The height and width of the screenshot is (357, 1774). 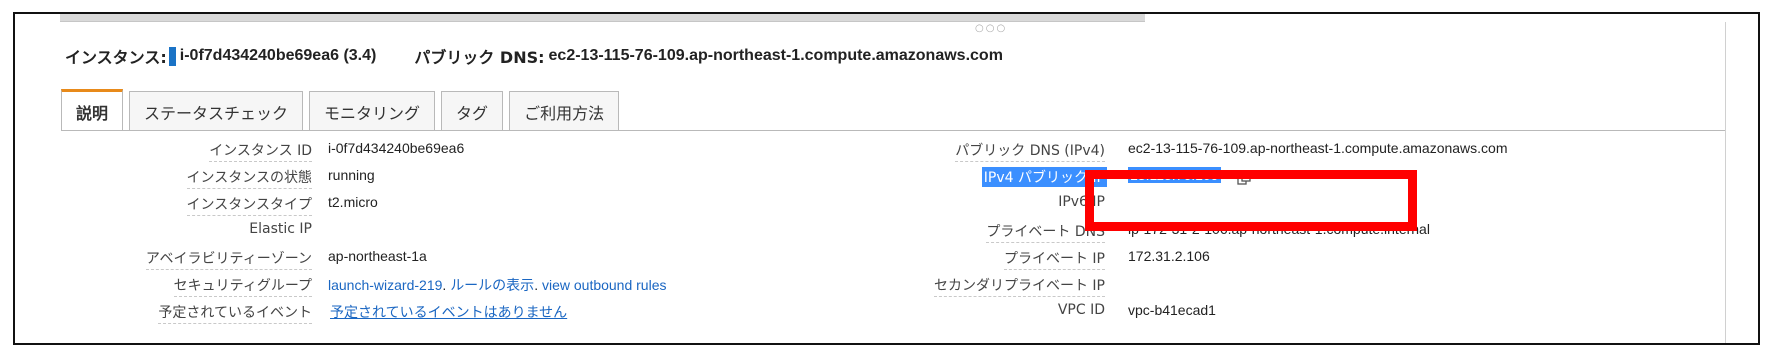 I want to click on label-security-groups: セキュリティグループ, so click(x=242, y=286).